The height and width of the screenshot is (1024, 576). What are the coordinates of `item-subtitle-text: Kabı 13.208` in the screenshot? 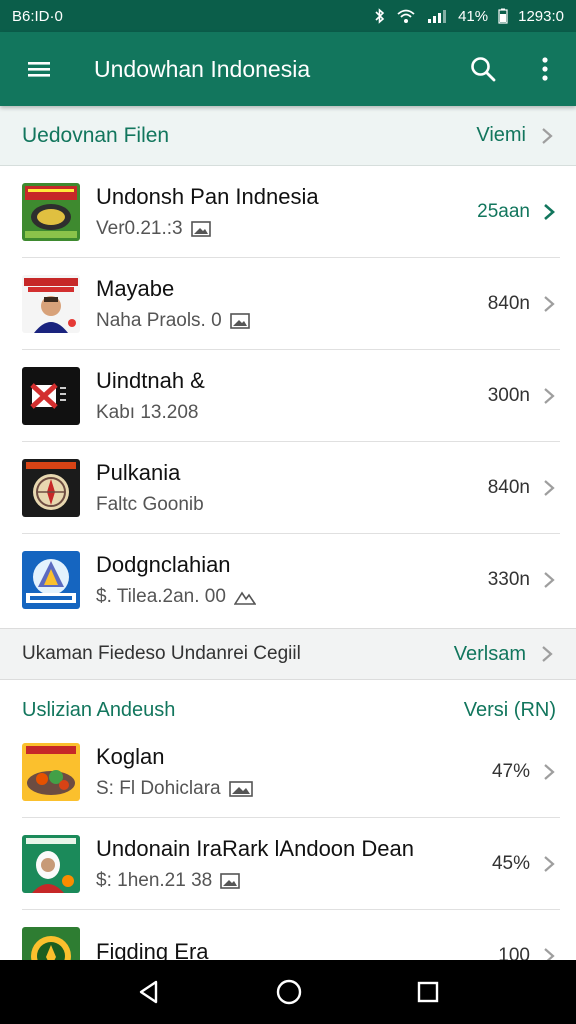 It's located at (147, 412).